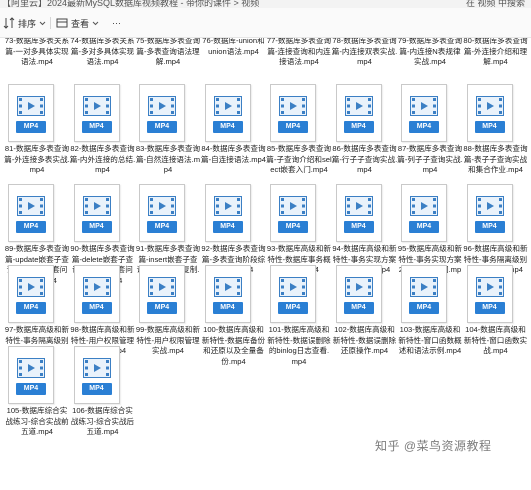 The image size is (531, 490). Describe the element at coordinates (102, 421) in the screenshot. I see `file-name: 106-数据库综合实战练习-综合实战后五道.mp4` at that location.